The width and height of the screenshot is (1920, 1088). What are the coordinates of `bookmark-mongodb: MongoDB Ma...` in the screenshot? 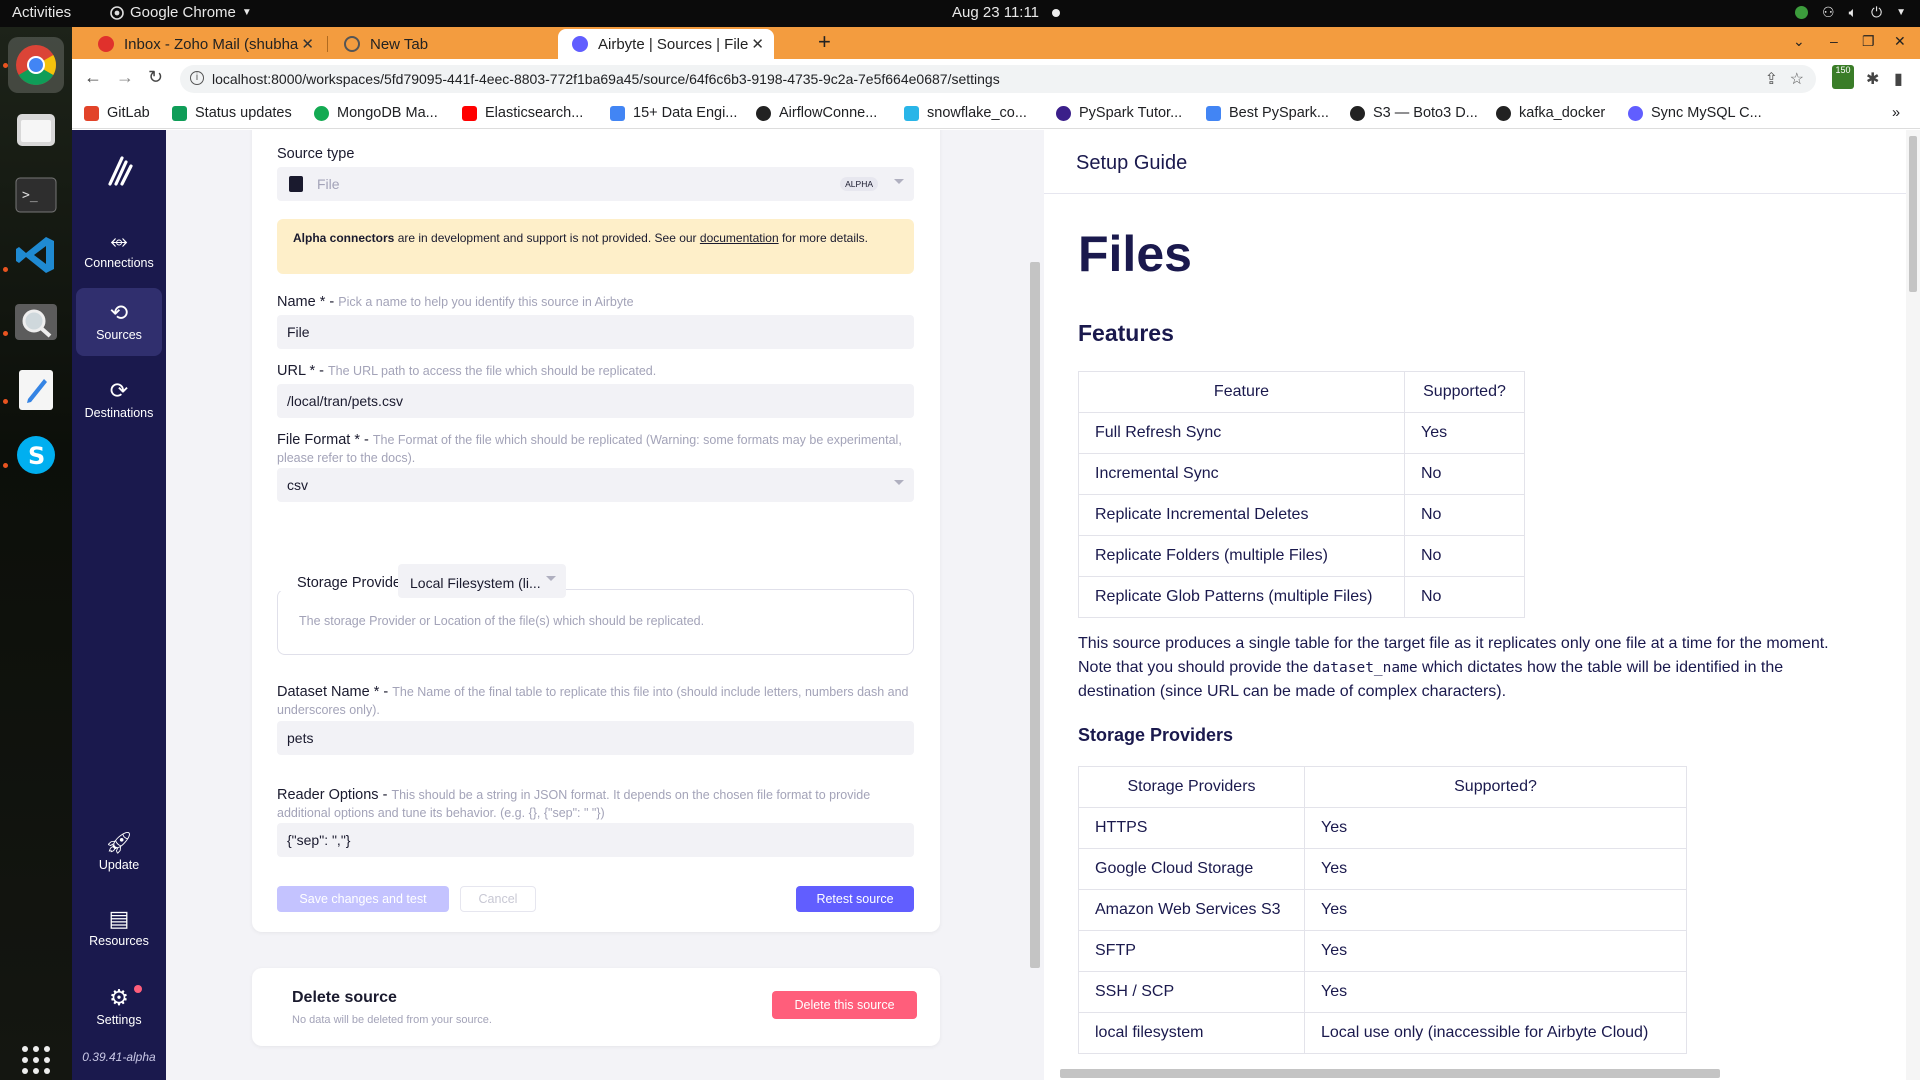 It's located at (376, 113).